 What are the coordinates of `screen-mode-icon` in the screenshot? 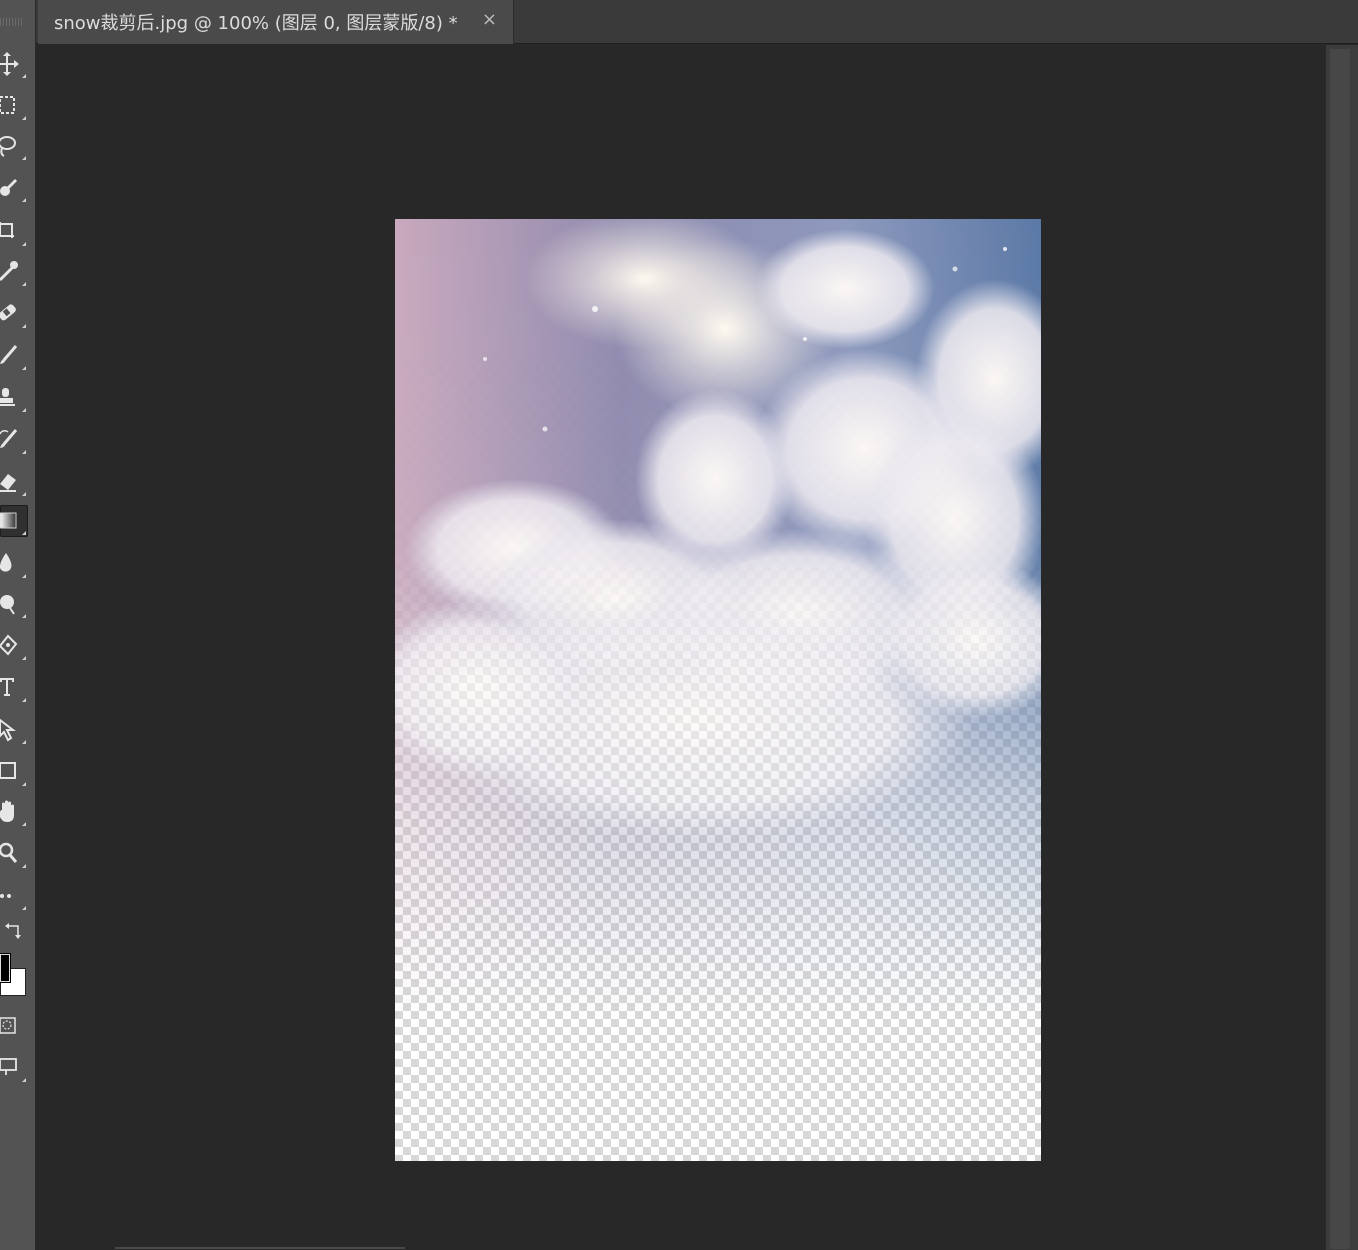 It's located at (8, 1066).